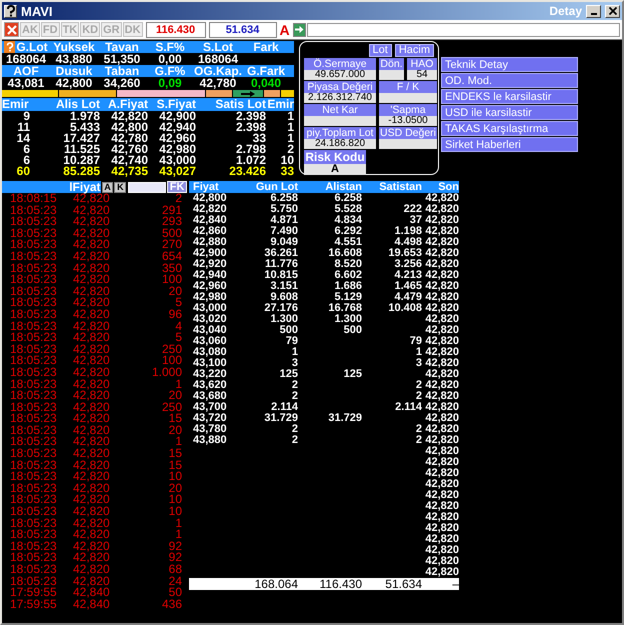 This screenshot has width=624, height=625. What do you see at coordinates (218, 71) in the screenshot?
I see `stat-label: OG.Kap.` at bounding box center [218, 71].